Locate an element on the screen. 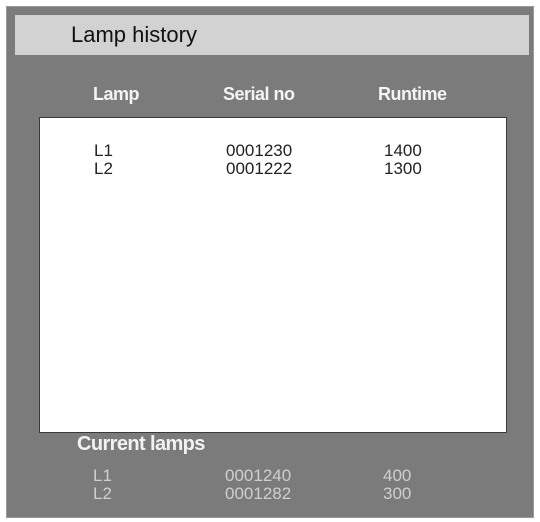  runtime-cell: 1400 is located at coordinates (403, 150).